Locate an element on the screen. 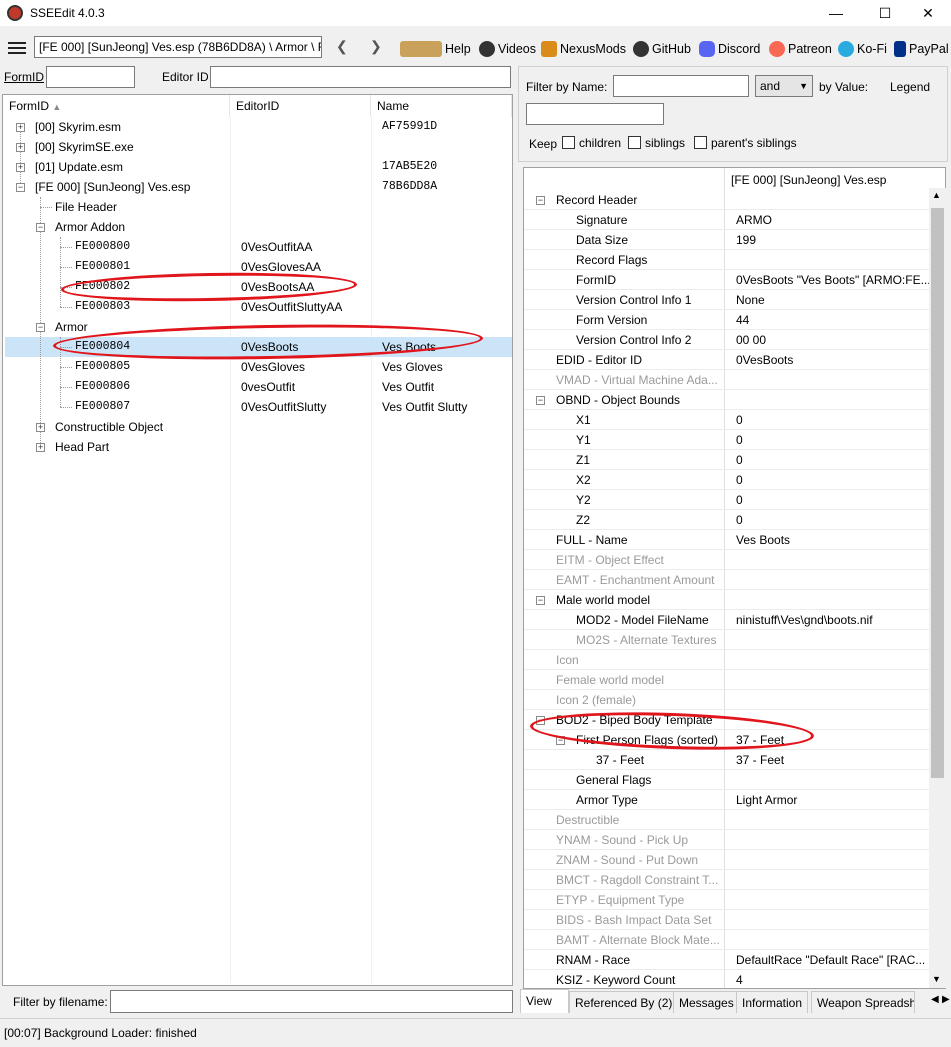 This screenshot has width=951, height=1047. close-button: ✕ is located at coordinates (928, 13).